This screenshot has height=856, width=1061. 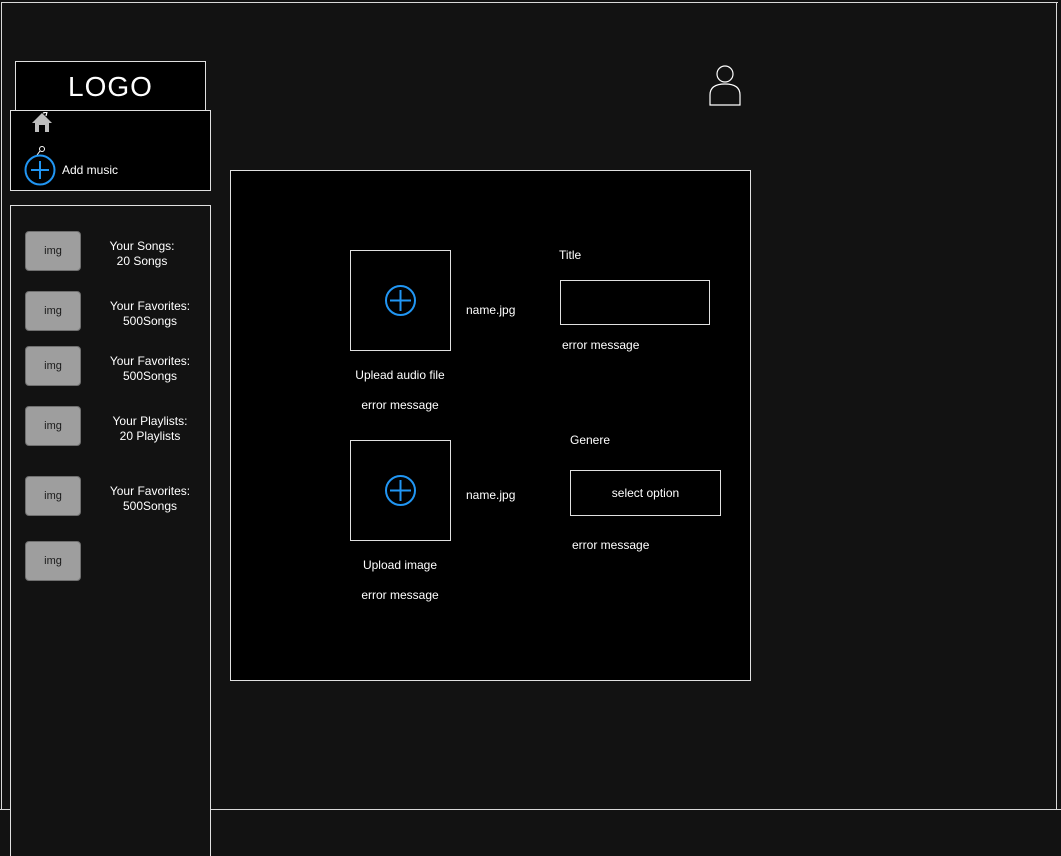 I want to click on title-error: error message, so click(x=601, y=345).